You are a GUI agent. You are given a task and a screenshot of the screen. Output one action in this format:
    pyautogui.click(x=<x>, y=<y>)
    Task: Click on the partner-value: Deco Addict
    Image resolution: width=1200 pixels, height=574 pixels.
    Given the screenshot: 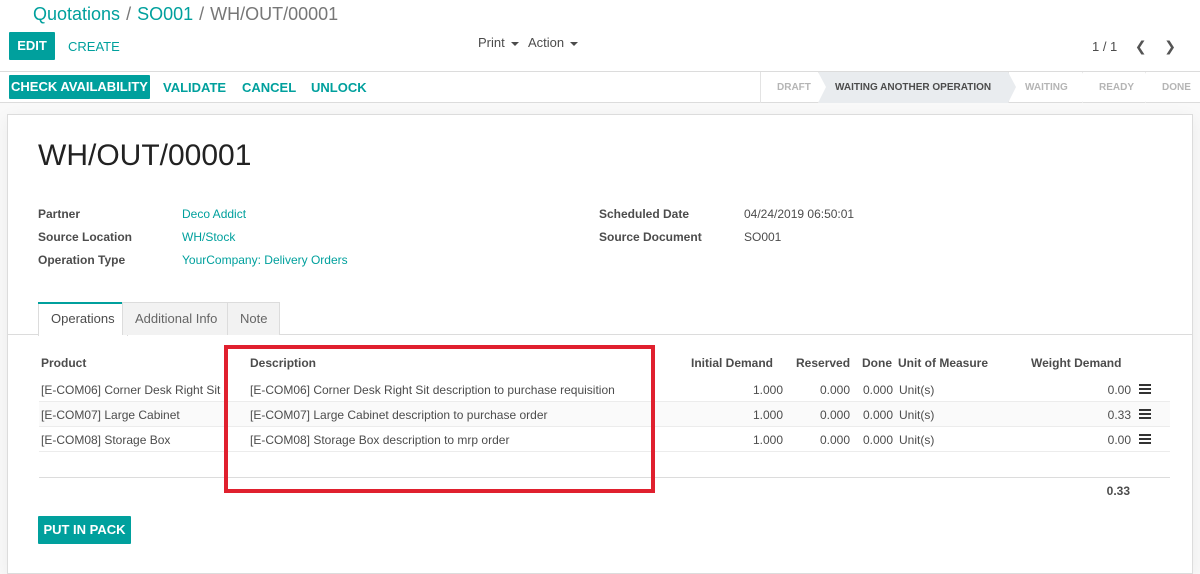 What is the action you would take?
    pyautogui.click(x=214, y=214)
    